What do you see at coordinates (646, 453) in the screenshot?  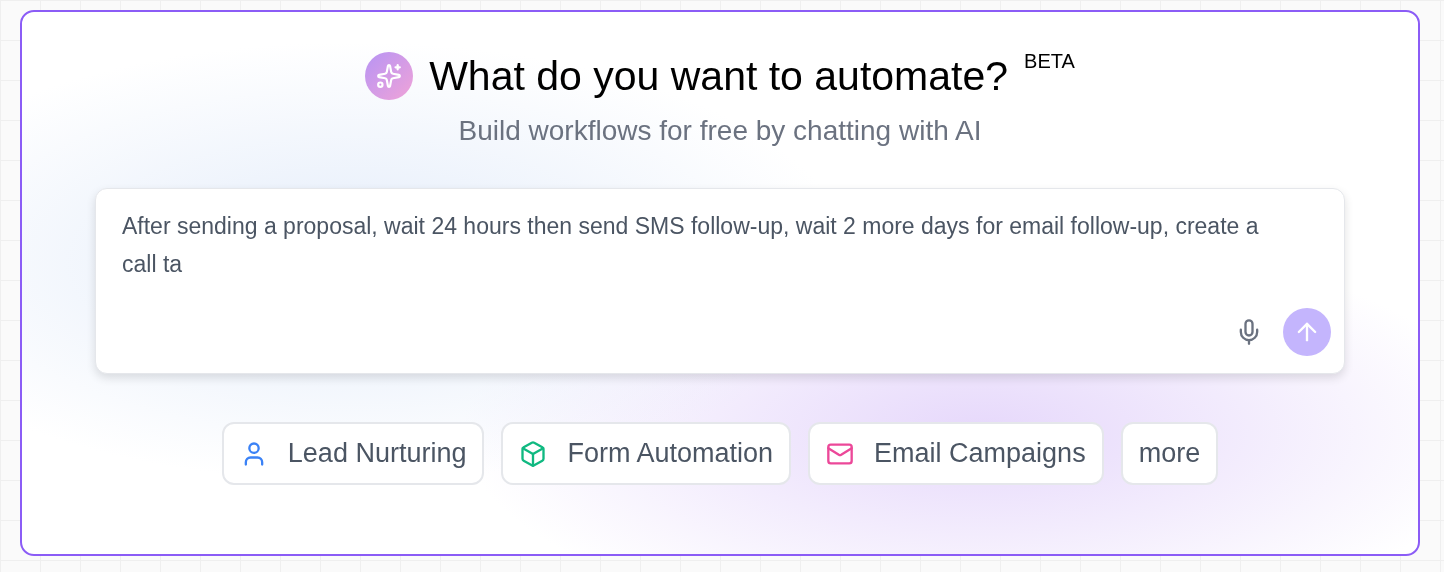 I see `suggestion-chip: Form Automation` at bounding box center [646, 453].